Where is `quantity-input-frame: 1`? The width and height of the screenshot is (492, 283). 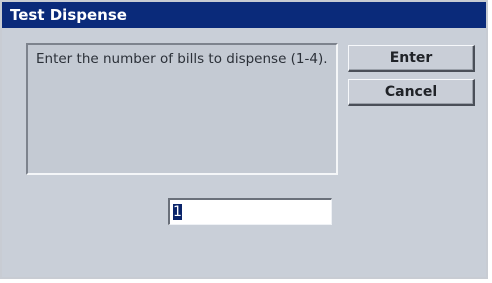
quantity-input-frame: 1 is located at coordinates (250, 211).